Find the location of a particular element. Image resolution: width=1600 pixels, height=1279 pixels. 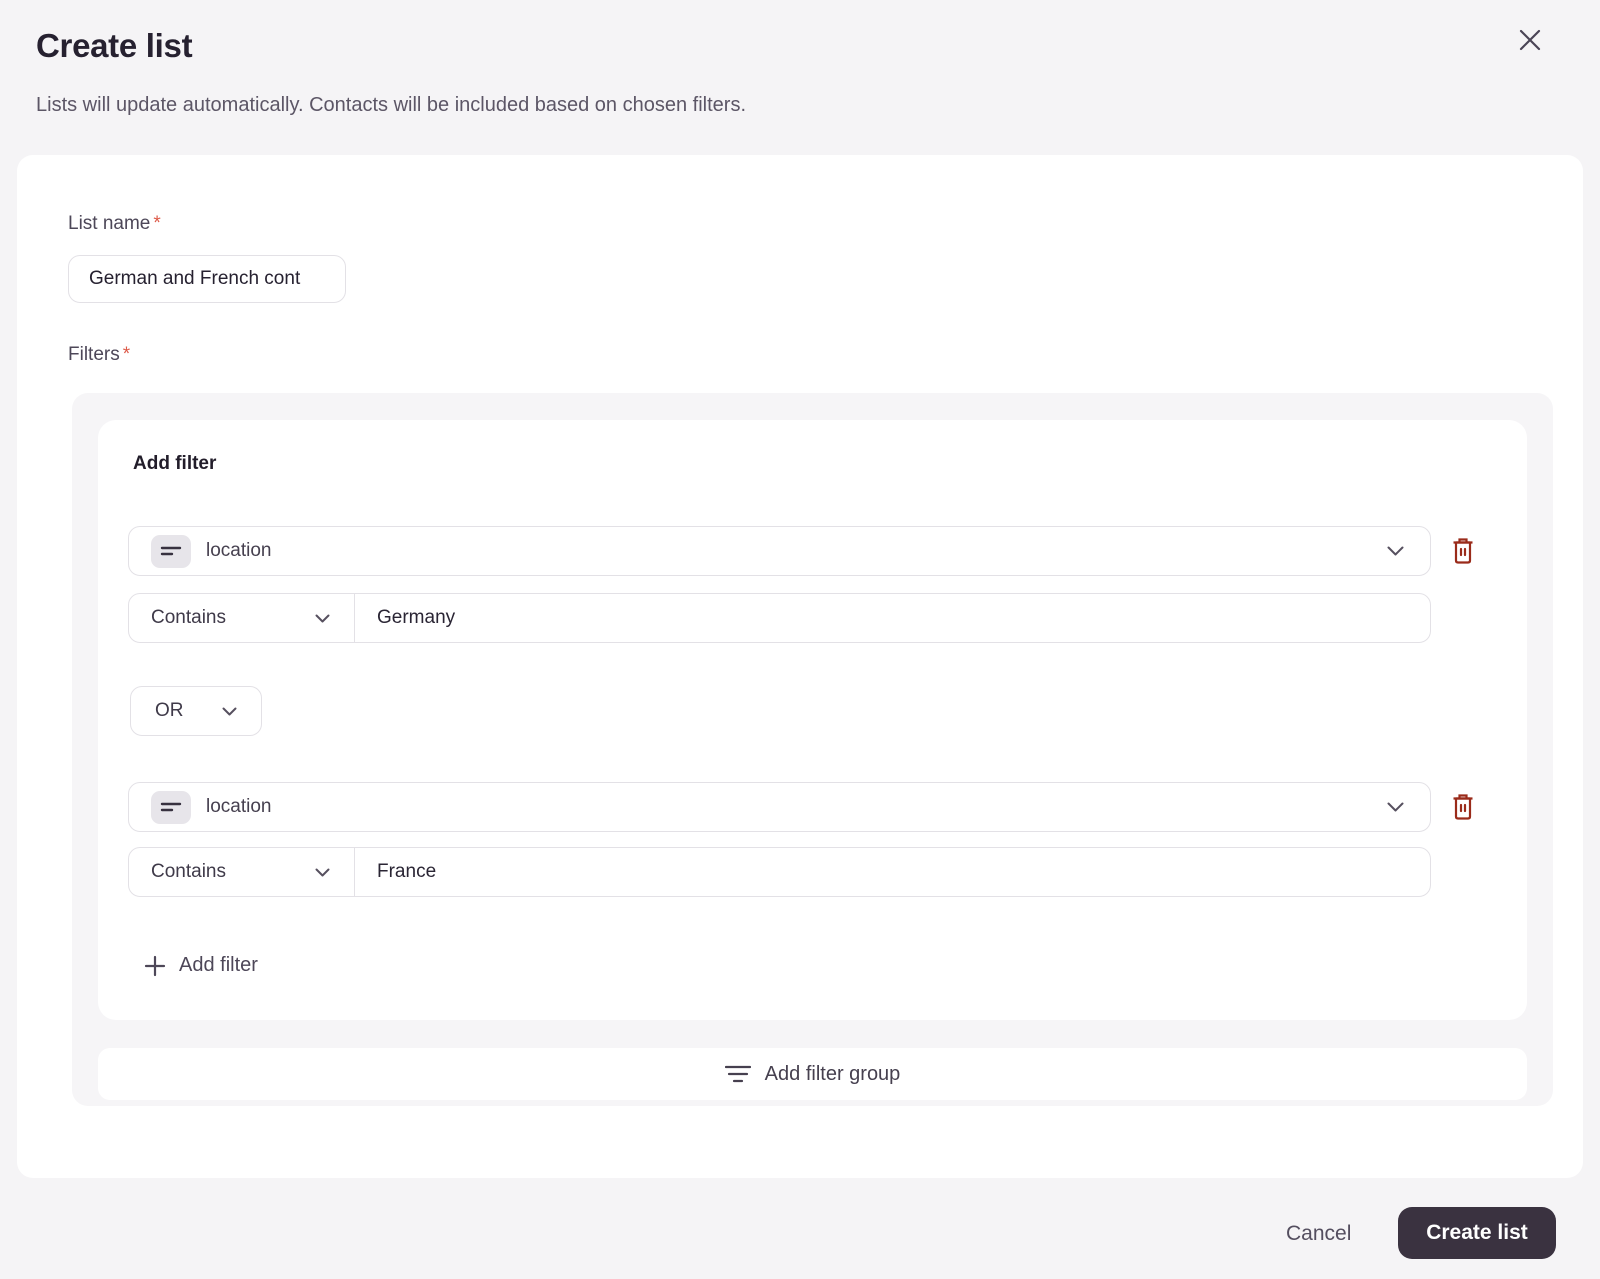

add-filter-group-button: Add filter group is located at coordinates (812, 1074).